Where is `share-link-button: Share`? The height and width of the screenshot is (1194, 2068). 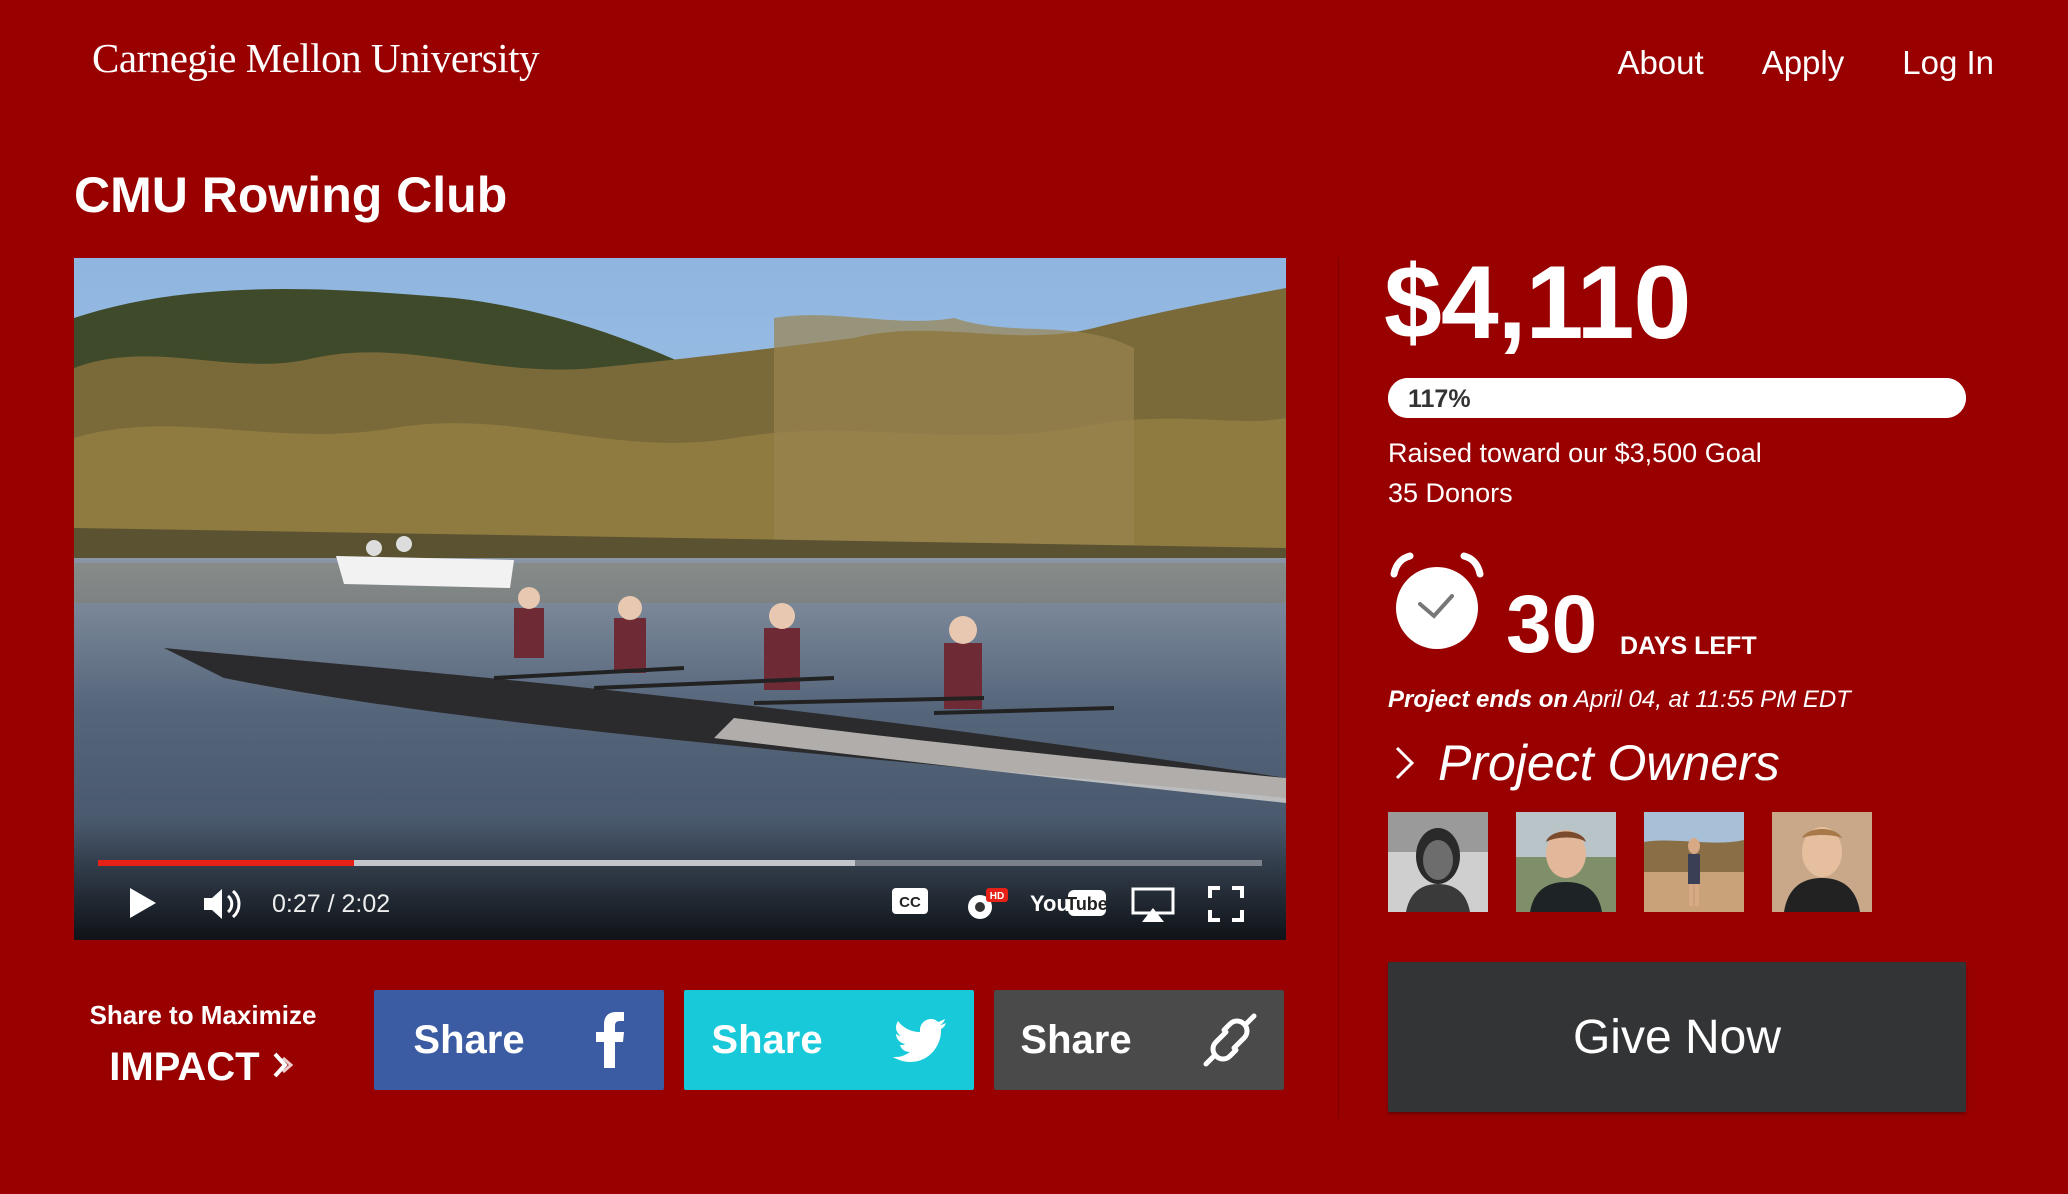 share-link-button: Share is located at coordinates (1139, 1040).